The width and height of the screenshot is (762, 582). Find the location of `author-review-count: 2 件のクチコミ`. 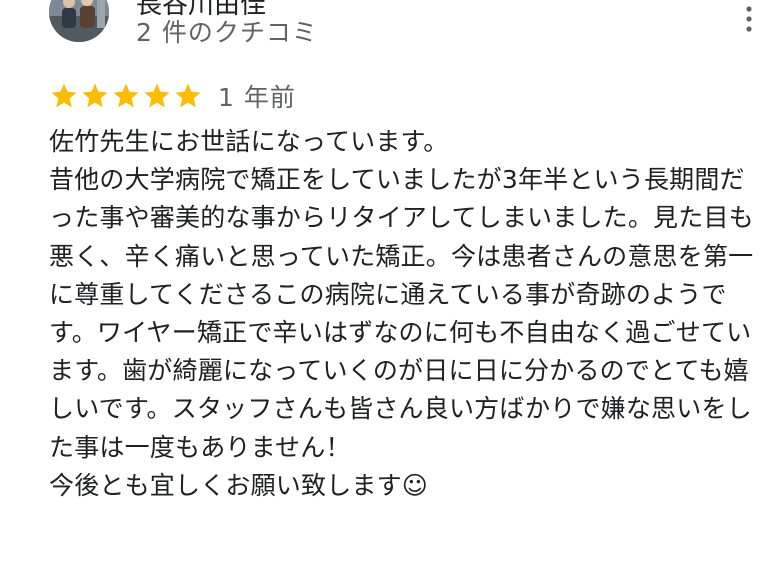

author-review-count: 2 件のクチコミ is located at coordinates (227, 32).